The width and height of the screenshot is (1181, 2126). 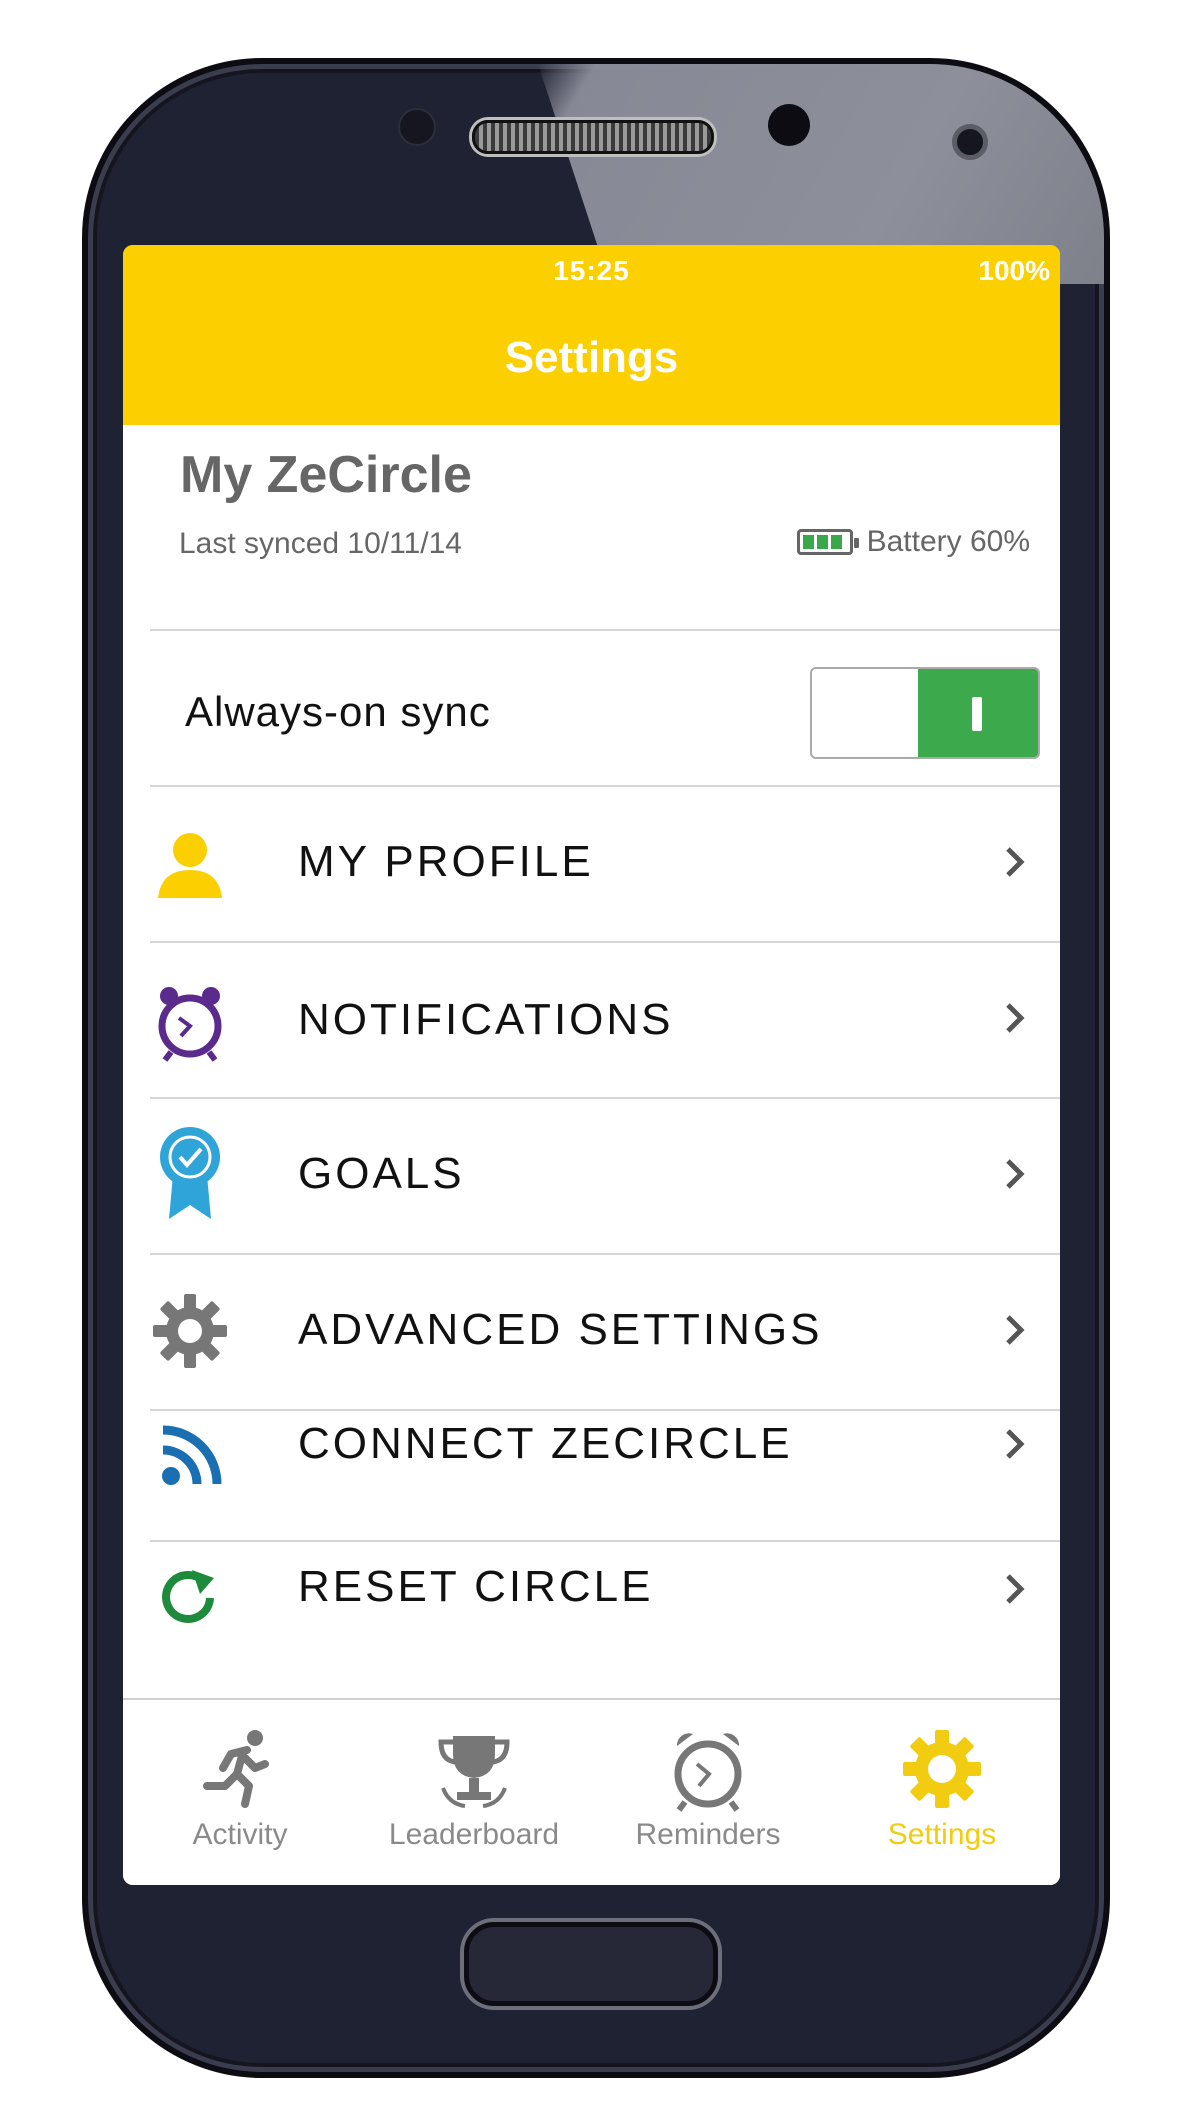 I want to click on earpiece-speaker, so click(x=593, y=137).